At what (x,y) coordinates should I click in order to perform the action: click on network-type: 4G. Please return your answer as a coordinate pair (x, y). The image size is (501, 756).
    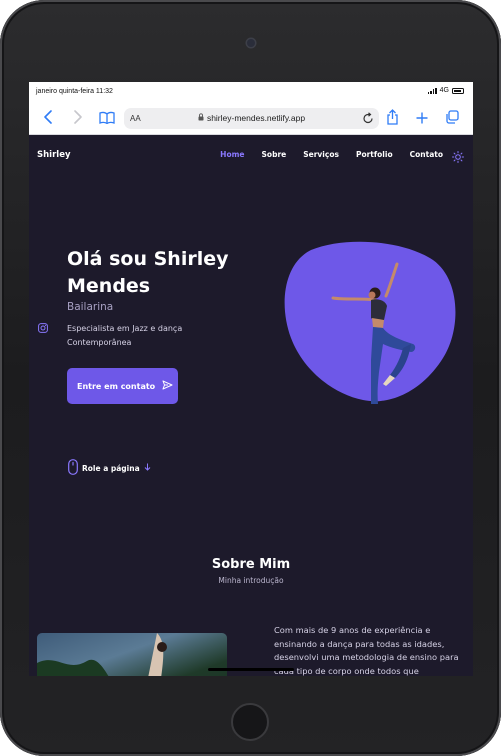
    Looking at the image, I should click on (444, 90).